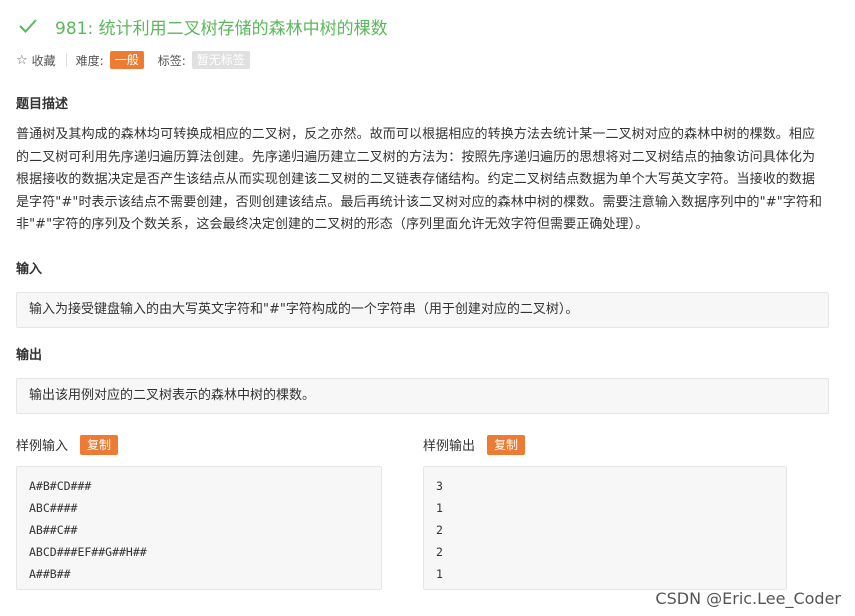 This screenshot has height=616, width=855. What do you see at coordinates (53, 529) in the screenshot?
I see `sample-input-line: AB##C##` at bounding box center [53, 529].